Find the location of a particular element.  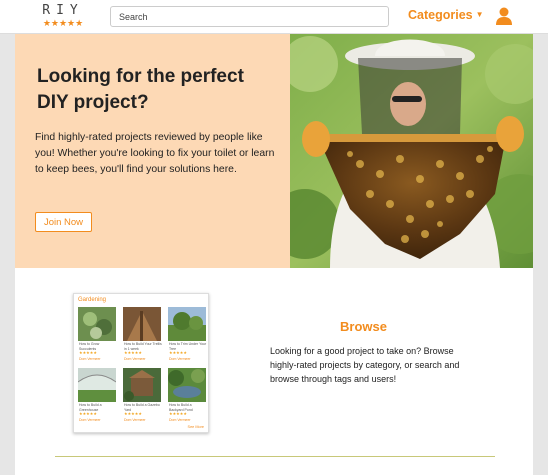

top-nav-bar: RIY ★★★★★ Categories▼ is located at coordinates (274, 17).